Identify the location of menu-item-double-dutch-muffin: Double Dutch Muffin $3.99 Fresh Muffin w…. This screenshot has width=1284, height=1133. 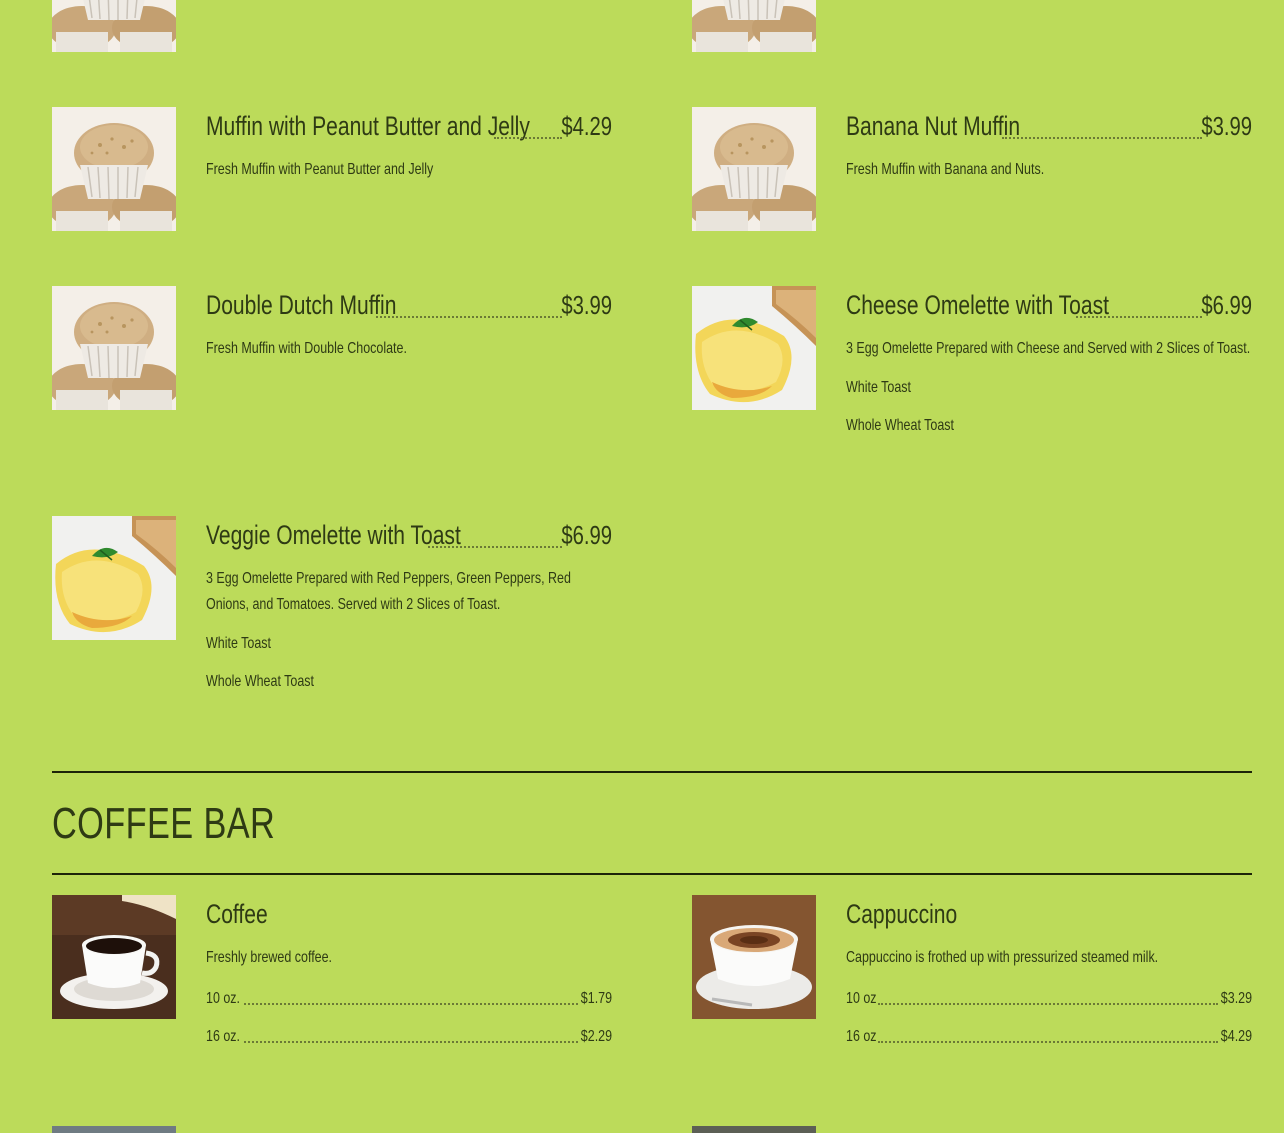
(409, 324).